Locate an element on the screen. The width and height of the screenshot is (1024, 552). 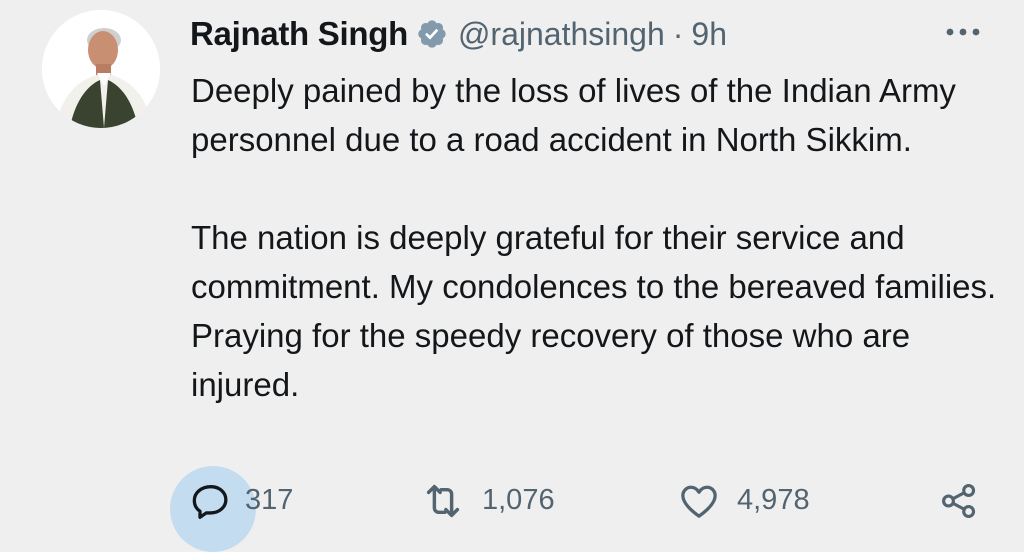
avatar-image is located at coordinates (101, 69).